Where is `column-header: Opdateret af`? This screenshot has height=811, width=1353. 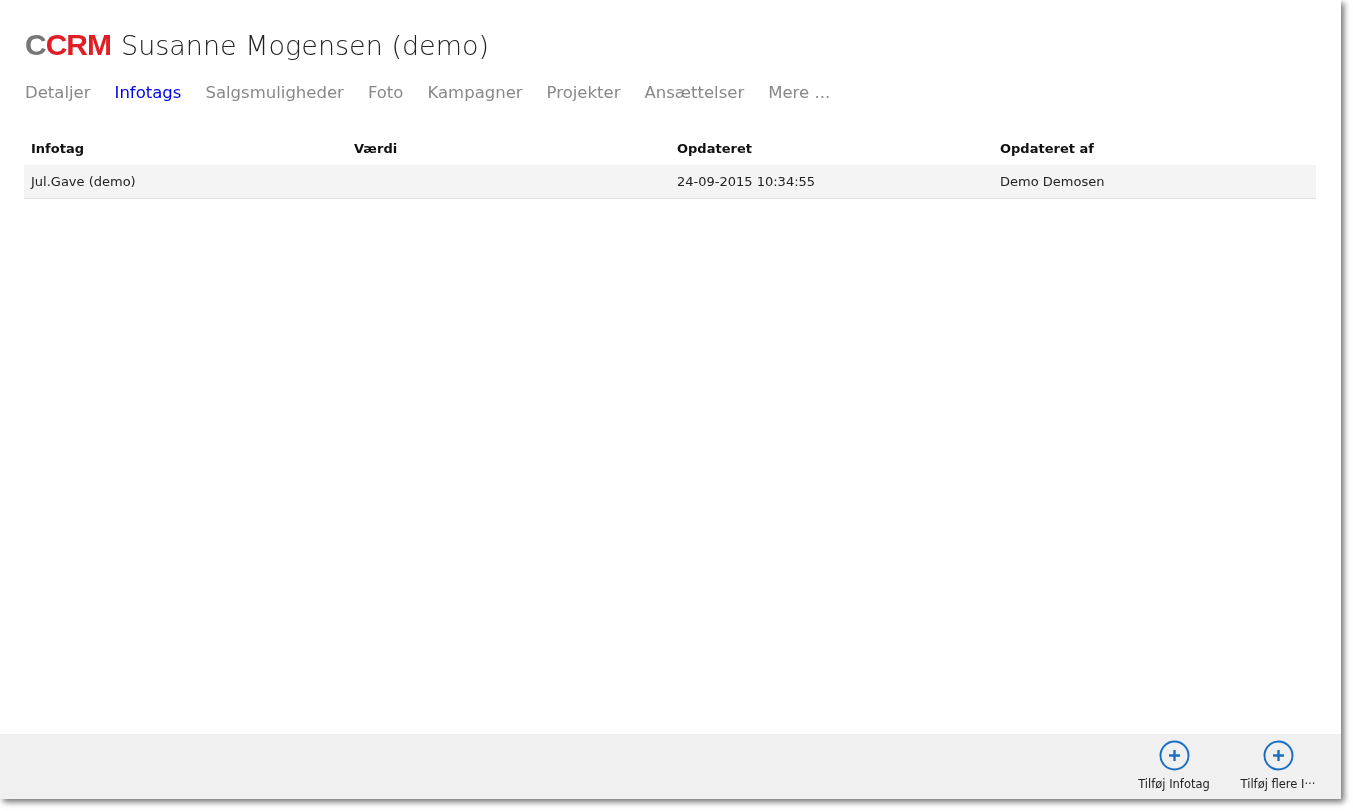
column-header: Opdateret af is located at coordinates (1154, 148).